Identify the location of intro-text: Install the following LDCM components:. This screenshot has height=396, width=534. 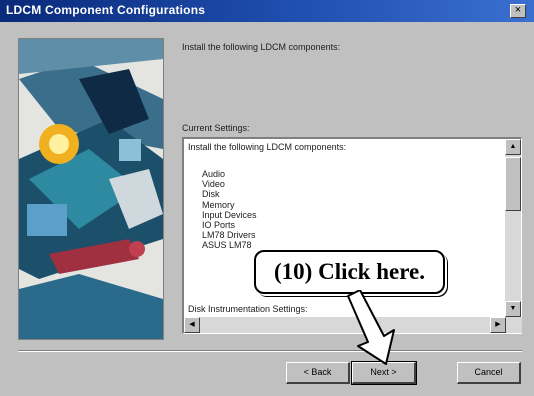
(261, 47).